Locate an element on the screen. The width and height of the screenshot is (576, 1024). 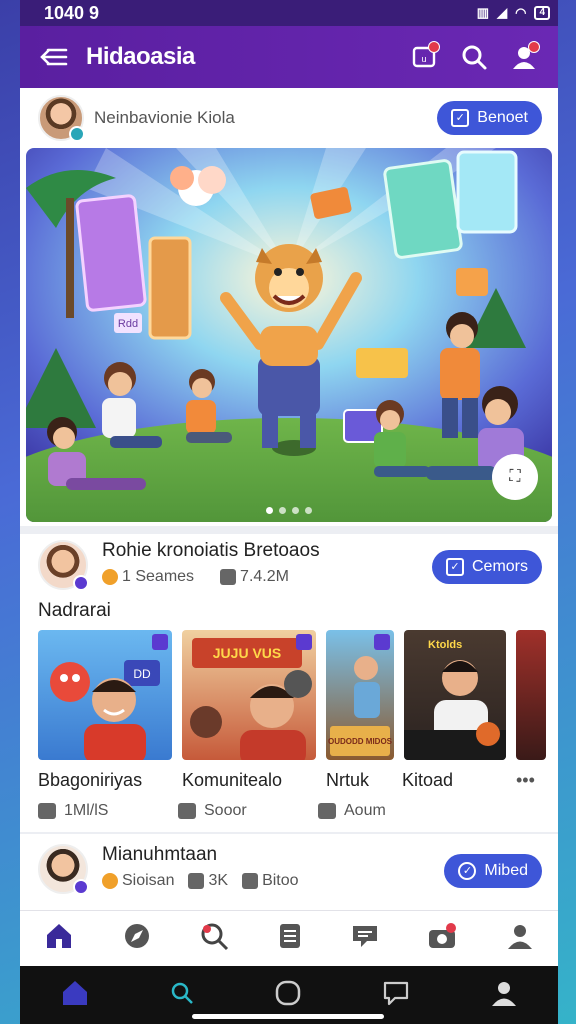
comment-icon is located at coordinates (187, 811).